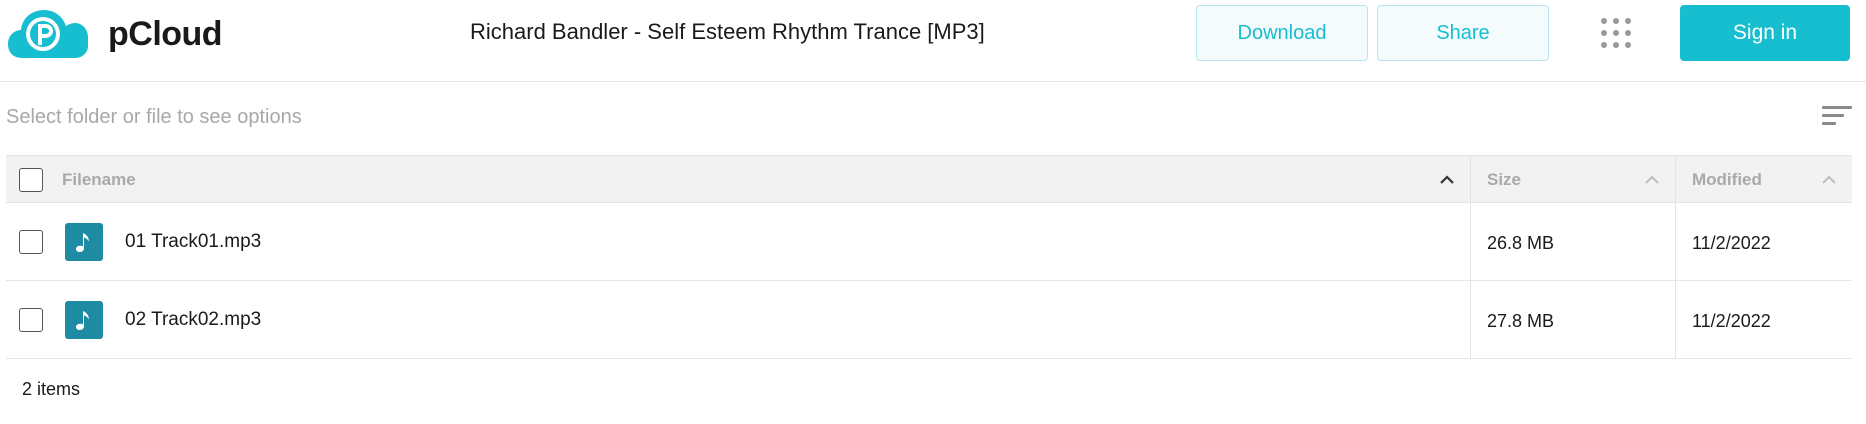 The width and height of the screenshot is (1866, 424). What do you see at coordinates (1837, 118) in the screenshot?
I see `sort-icon` at bounding box center [1837, 118].